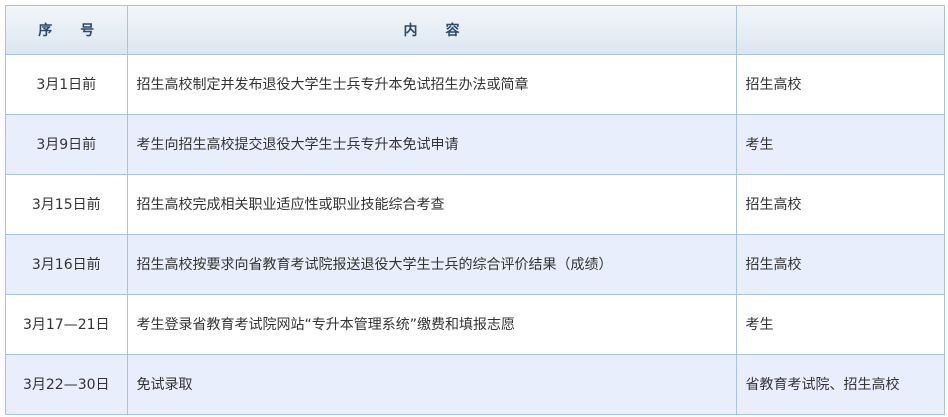 Image resolution: width=948 pixels, height=417 pixels. Describe the element at coordinates (432, 324) in the screenshot. I see `row-content: 考生登录省教育考试院网站“专升本管理系统”缴费和填报志愿` at that location.